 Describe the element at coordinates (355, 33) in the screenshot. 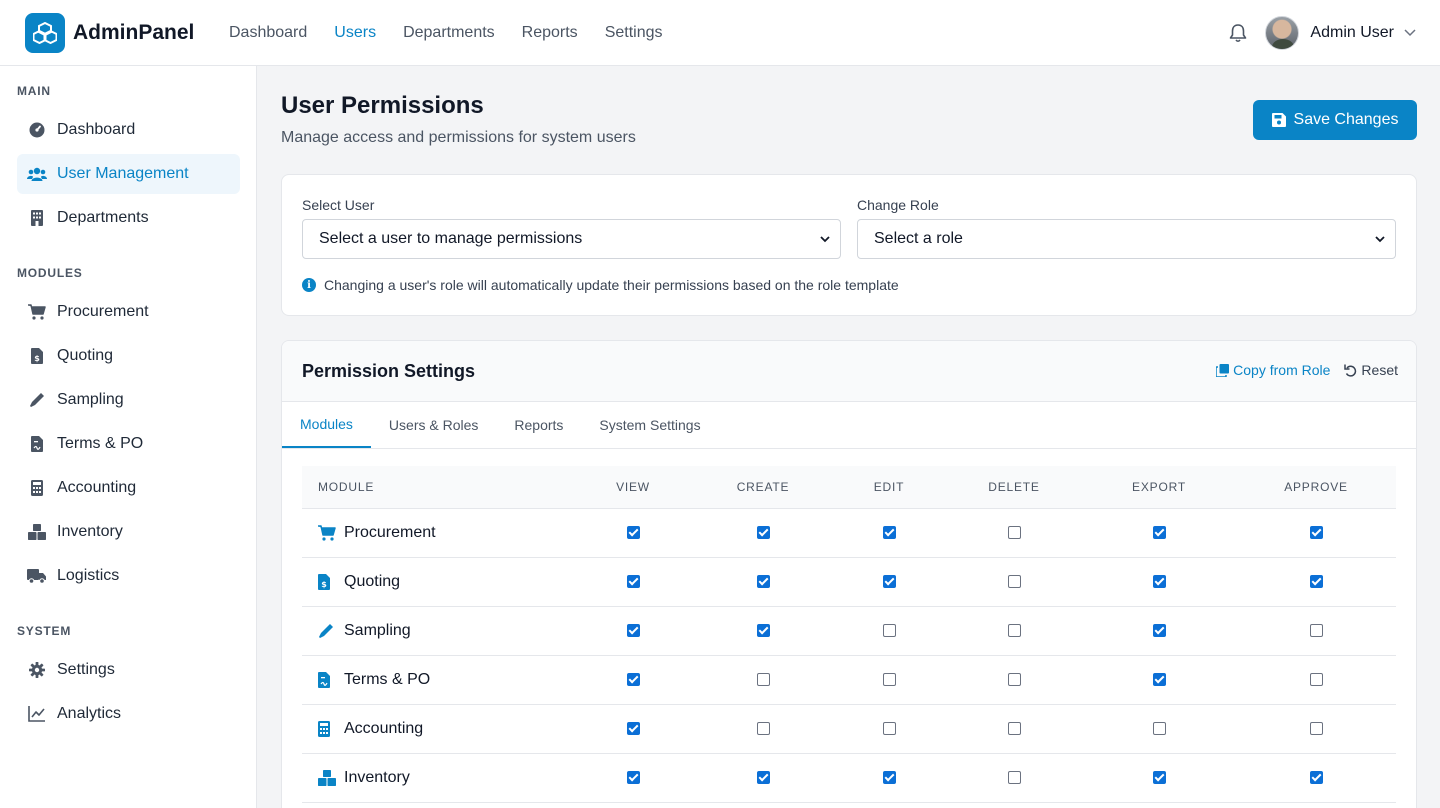

I see `topnav-users: Users` at that location.